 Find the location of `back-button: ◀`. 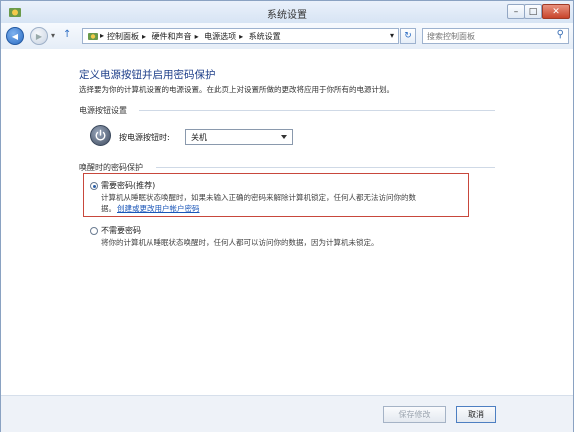

back-button: ◀ is located at coordinates (15, 36).